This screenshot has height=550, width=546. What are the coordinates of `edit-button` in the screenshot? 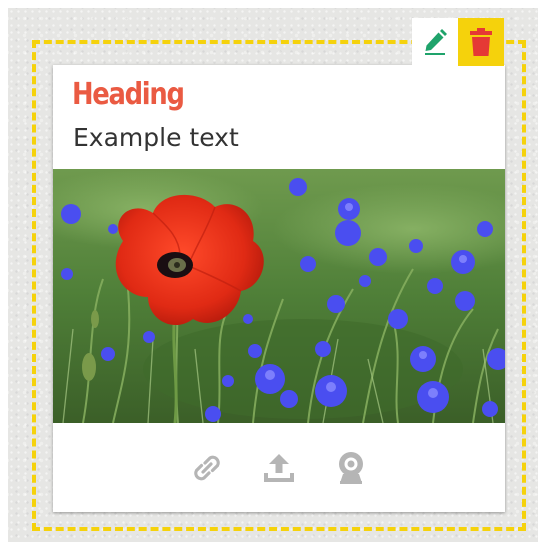 It's located at (435, 42).